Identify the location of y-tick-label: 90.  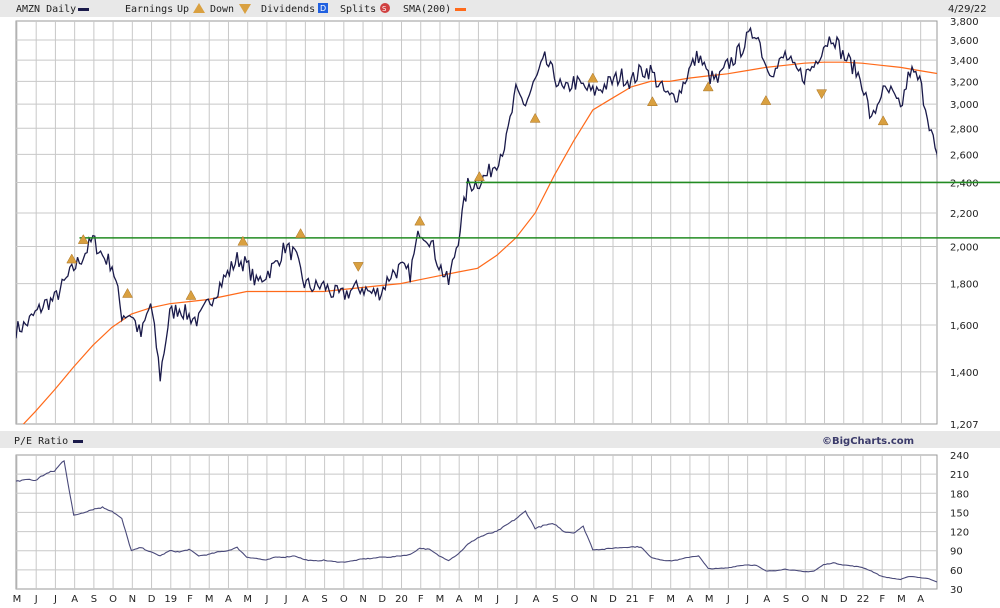
(956, 552).